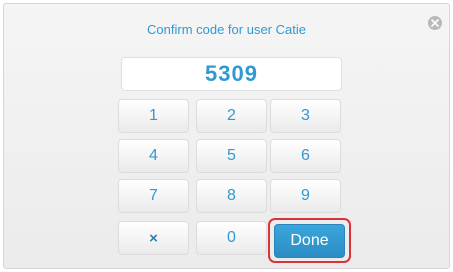 The height and width of the screenshot is (272, 453). I want to click on done-button: Done, so click(309, 241).